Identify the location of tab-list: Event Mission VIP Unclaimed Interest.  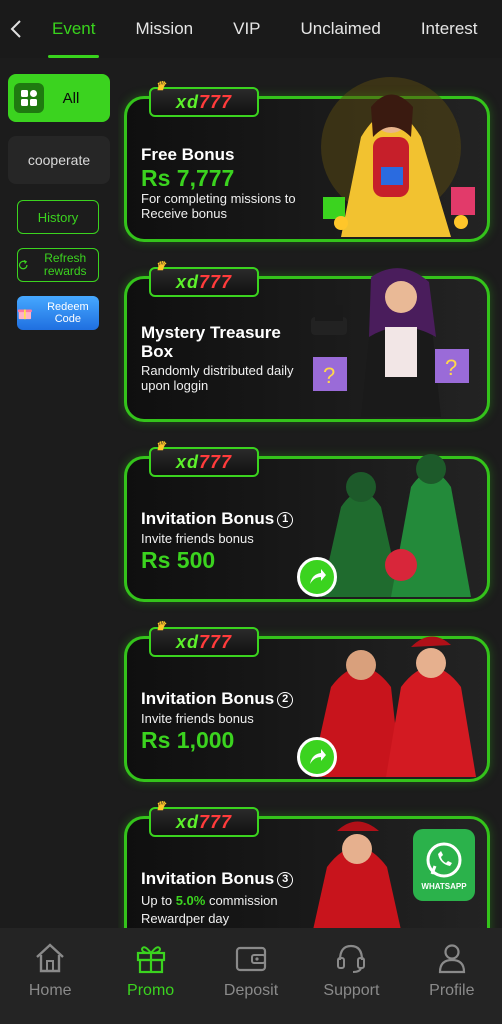
(267, 29).